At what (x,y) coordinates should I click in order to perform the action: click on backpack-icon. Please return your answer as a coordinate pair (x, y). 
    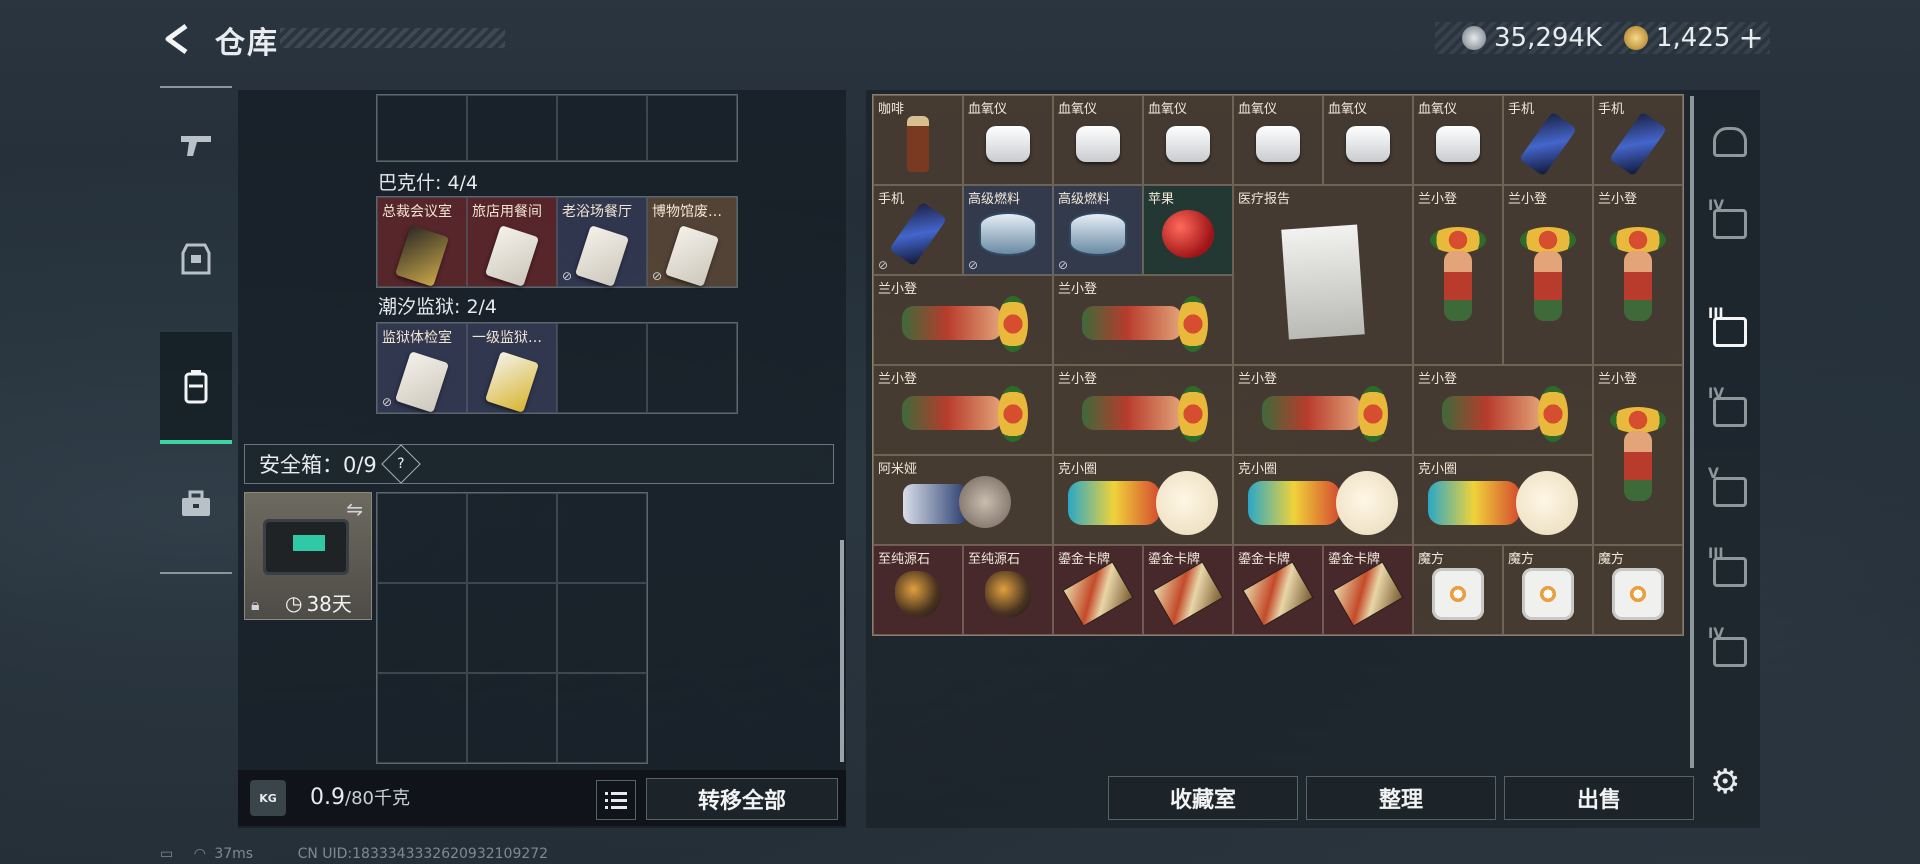
    Looking at the image, I should click on (196, 387).